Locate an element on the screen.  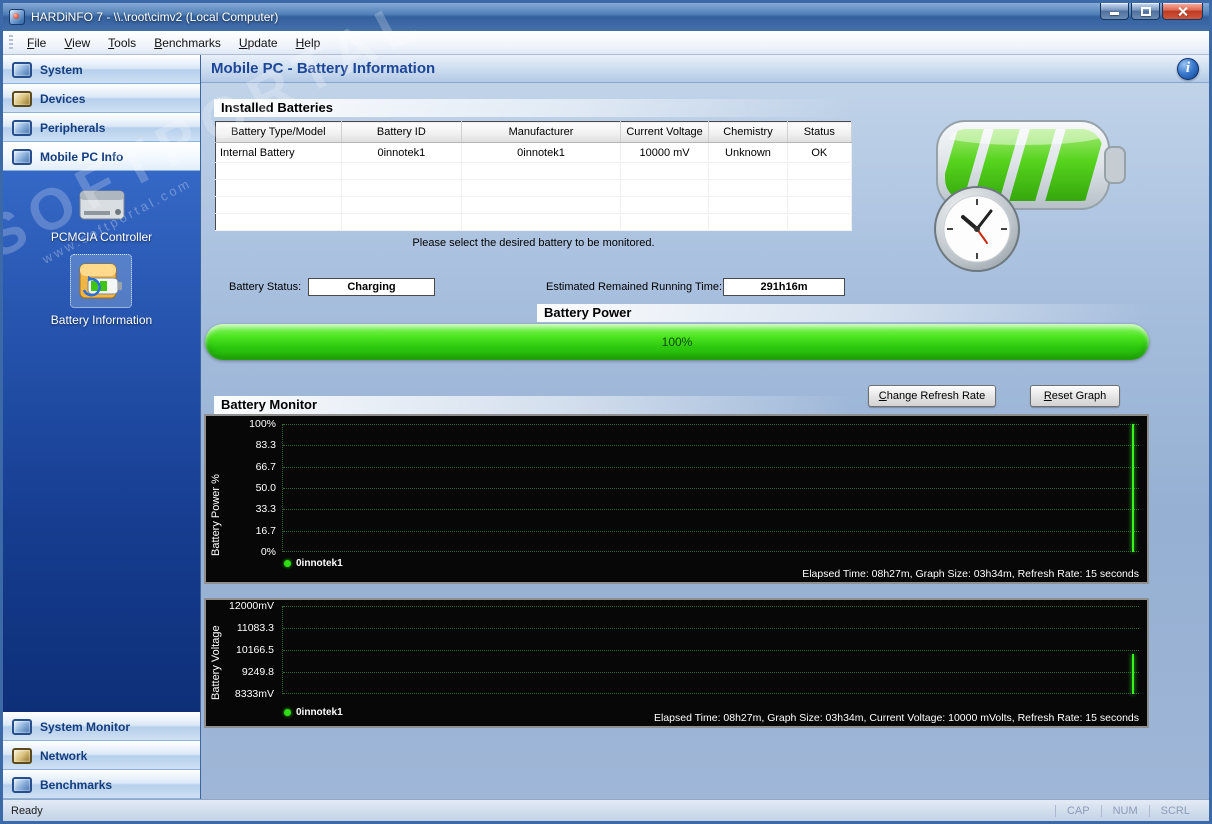
peripherals-icon is located at coordinates (22, 127).